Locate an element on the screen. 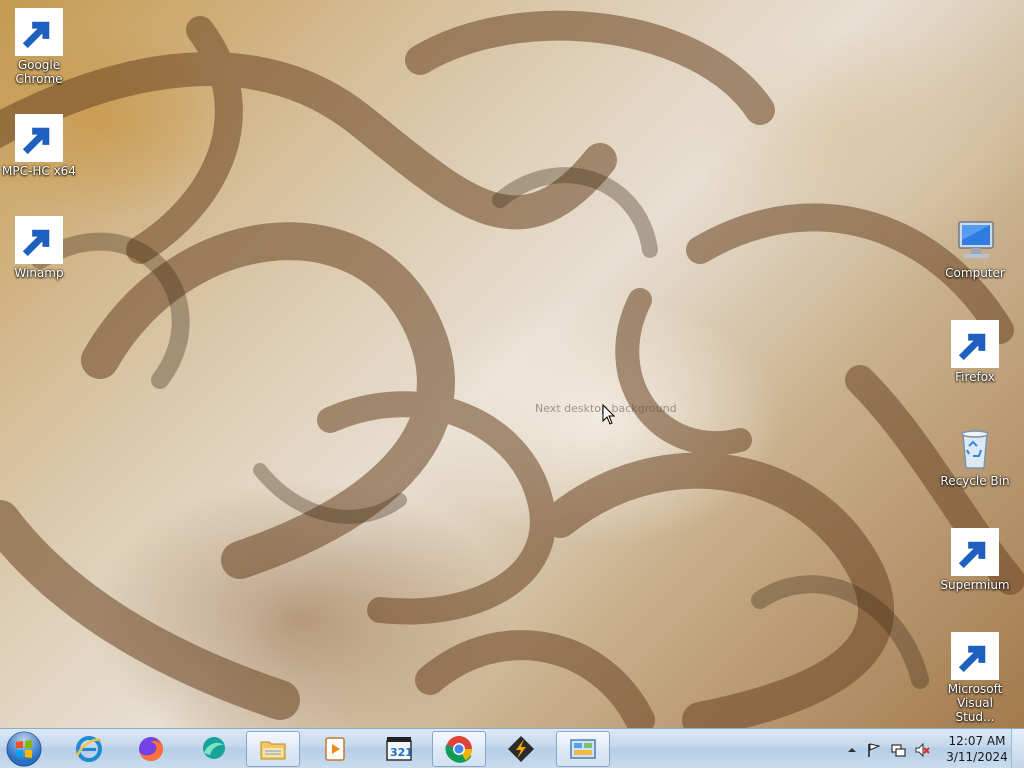 This screenshot has width=1024, height=772. taskbar-winamp is located at coordinates (521, 749).